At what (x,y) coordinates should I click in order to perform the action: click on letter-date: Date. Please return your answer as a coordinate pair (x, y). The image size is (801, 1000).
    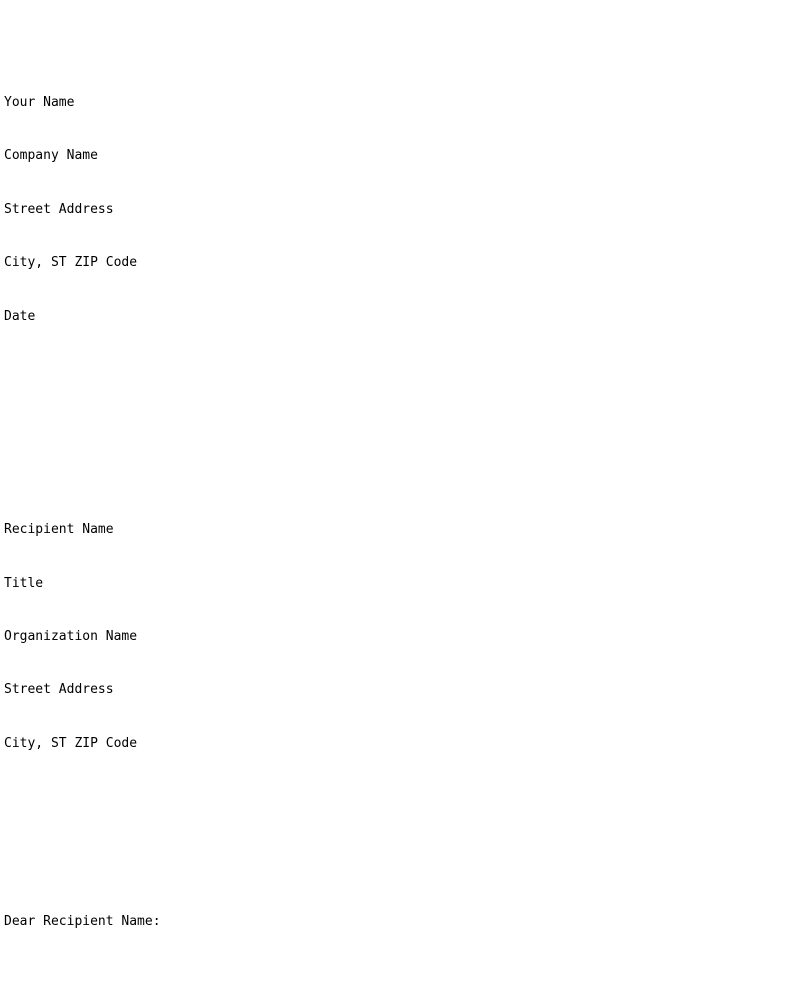
    Looking at the image, I should click on (20, 316).